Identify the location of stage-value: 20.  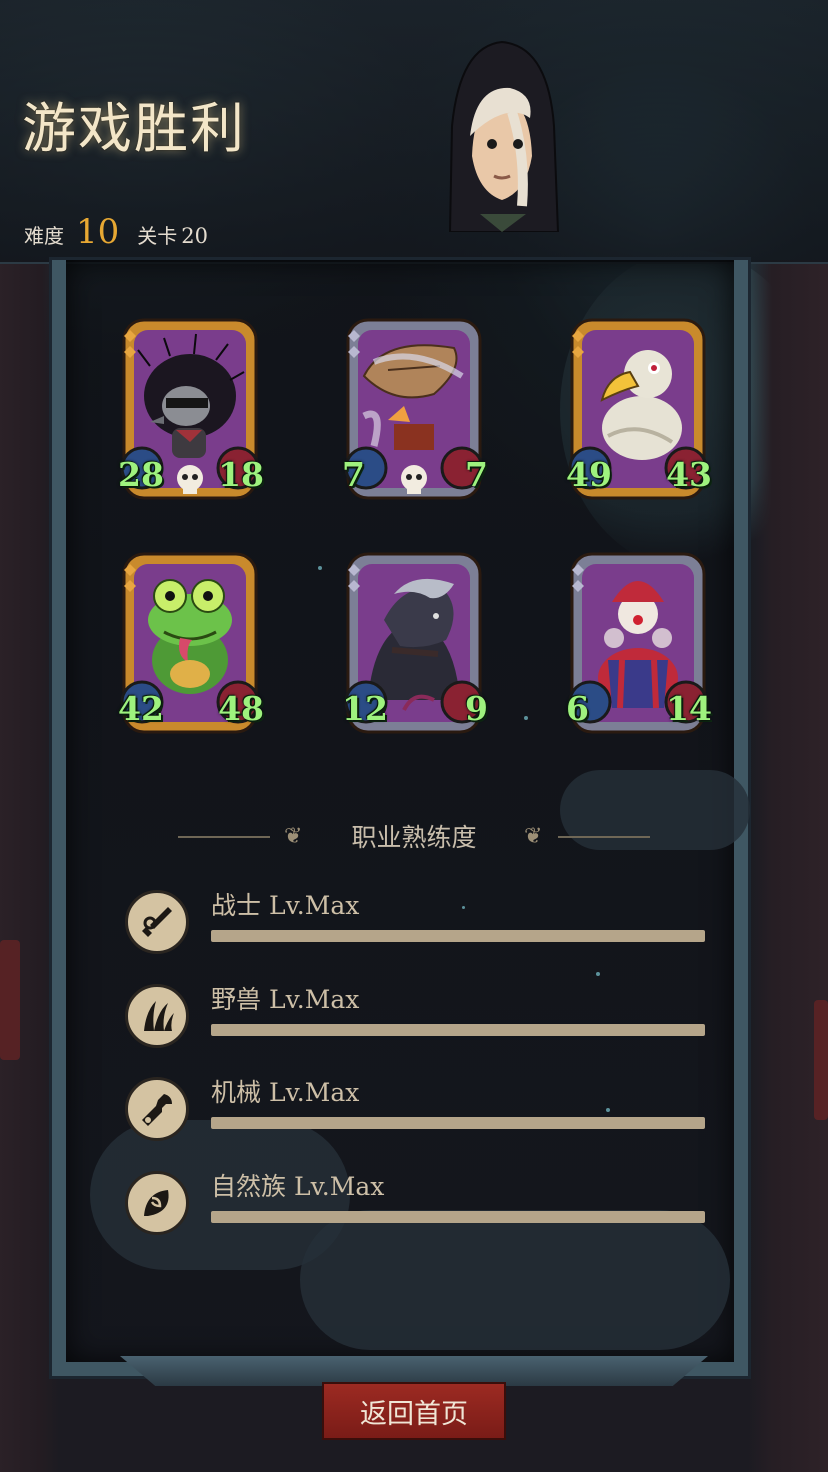
(194, 236).